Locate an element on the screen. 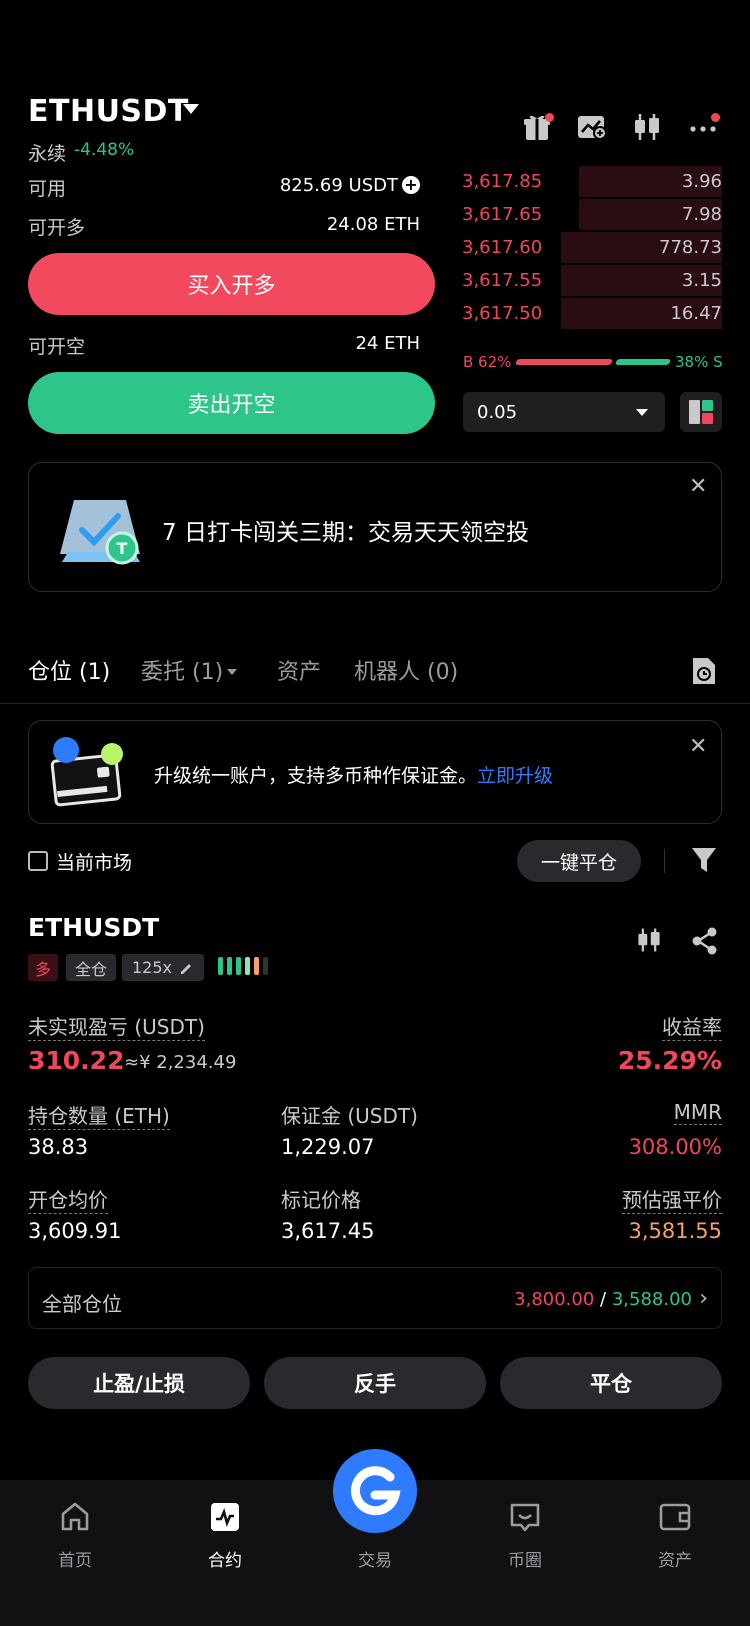 The width and height of the screenshot is (750, 1626). history-icon is located at coordinates (704, 673).